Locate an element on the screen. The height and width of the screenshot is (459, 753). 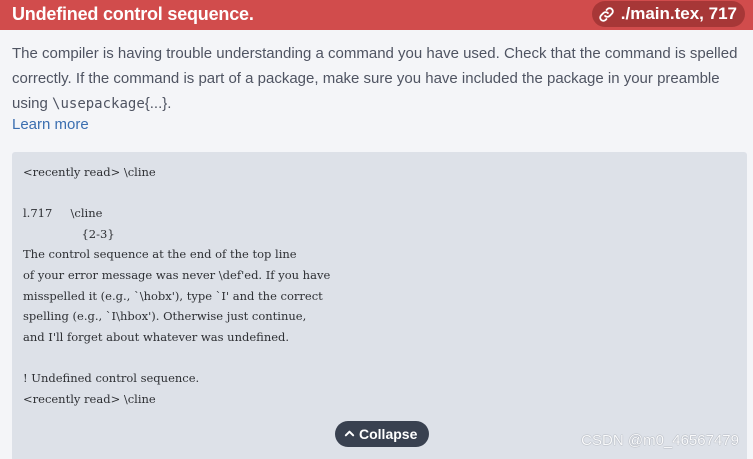
description-text-end: {...}. is located at coordinates (158, 103).